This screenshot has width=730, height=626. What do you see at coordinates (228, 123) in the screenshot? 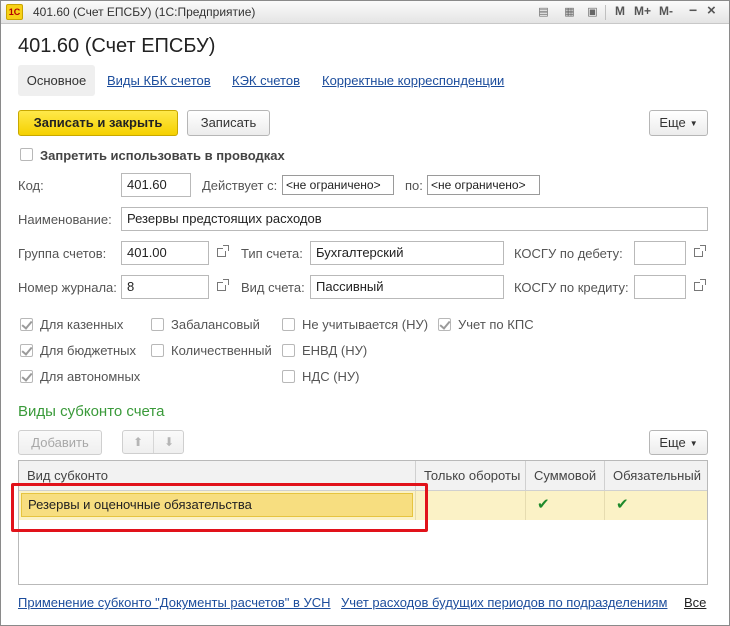
I see `save-button: Записать` at bounding box center [228, 123].